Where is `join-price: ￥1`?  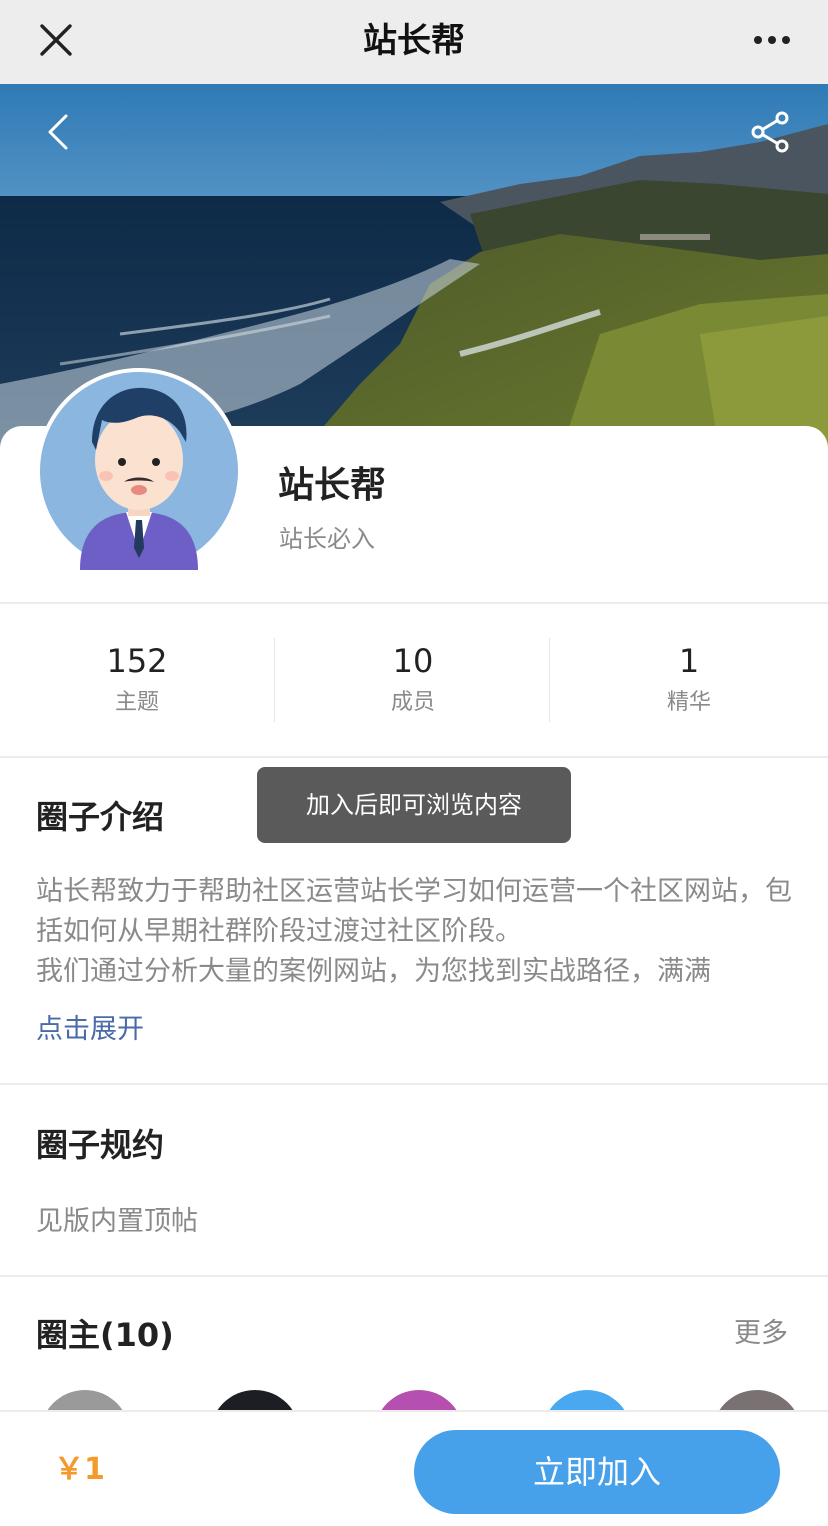
join-price: ￥1 is located at coordinates (79, 1469).